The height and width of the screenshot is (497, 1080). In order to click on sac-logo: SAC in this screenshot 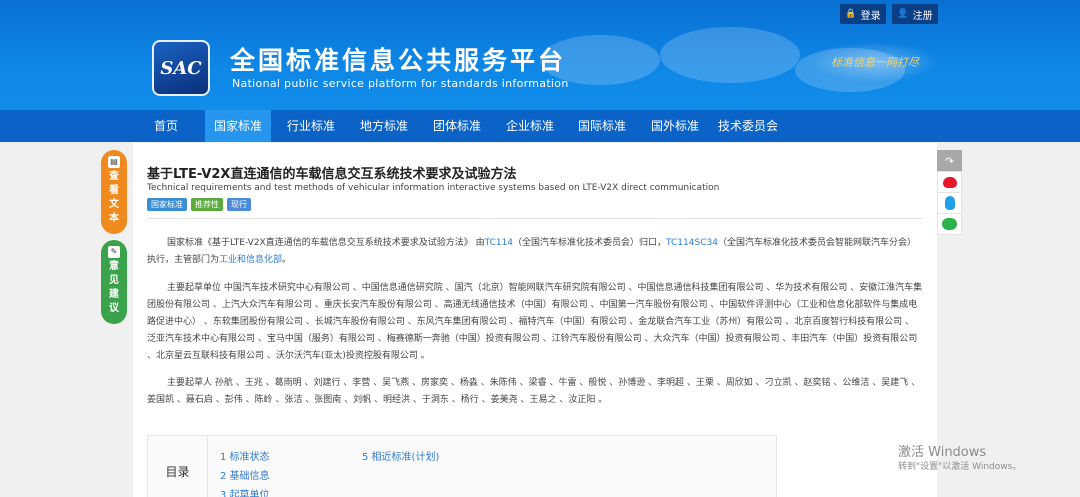, I will do `click(181, 68)`.